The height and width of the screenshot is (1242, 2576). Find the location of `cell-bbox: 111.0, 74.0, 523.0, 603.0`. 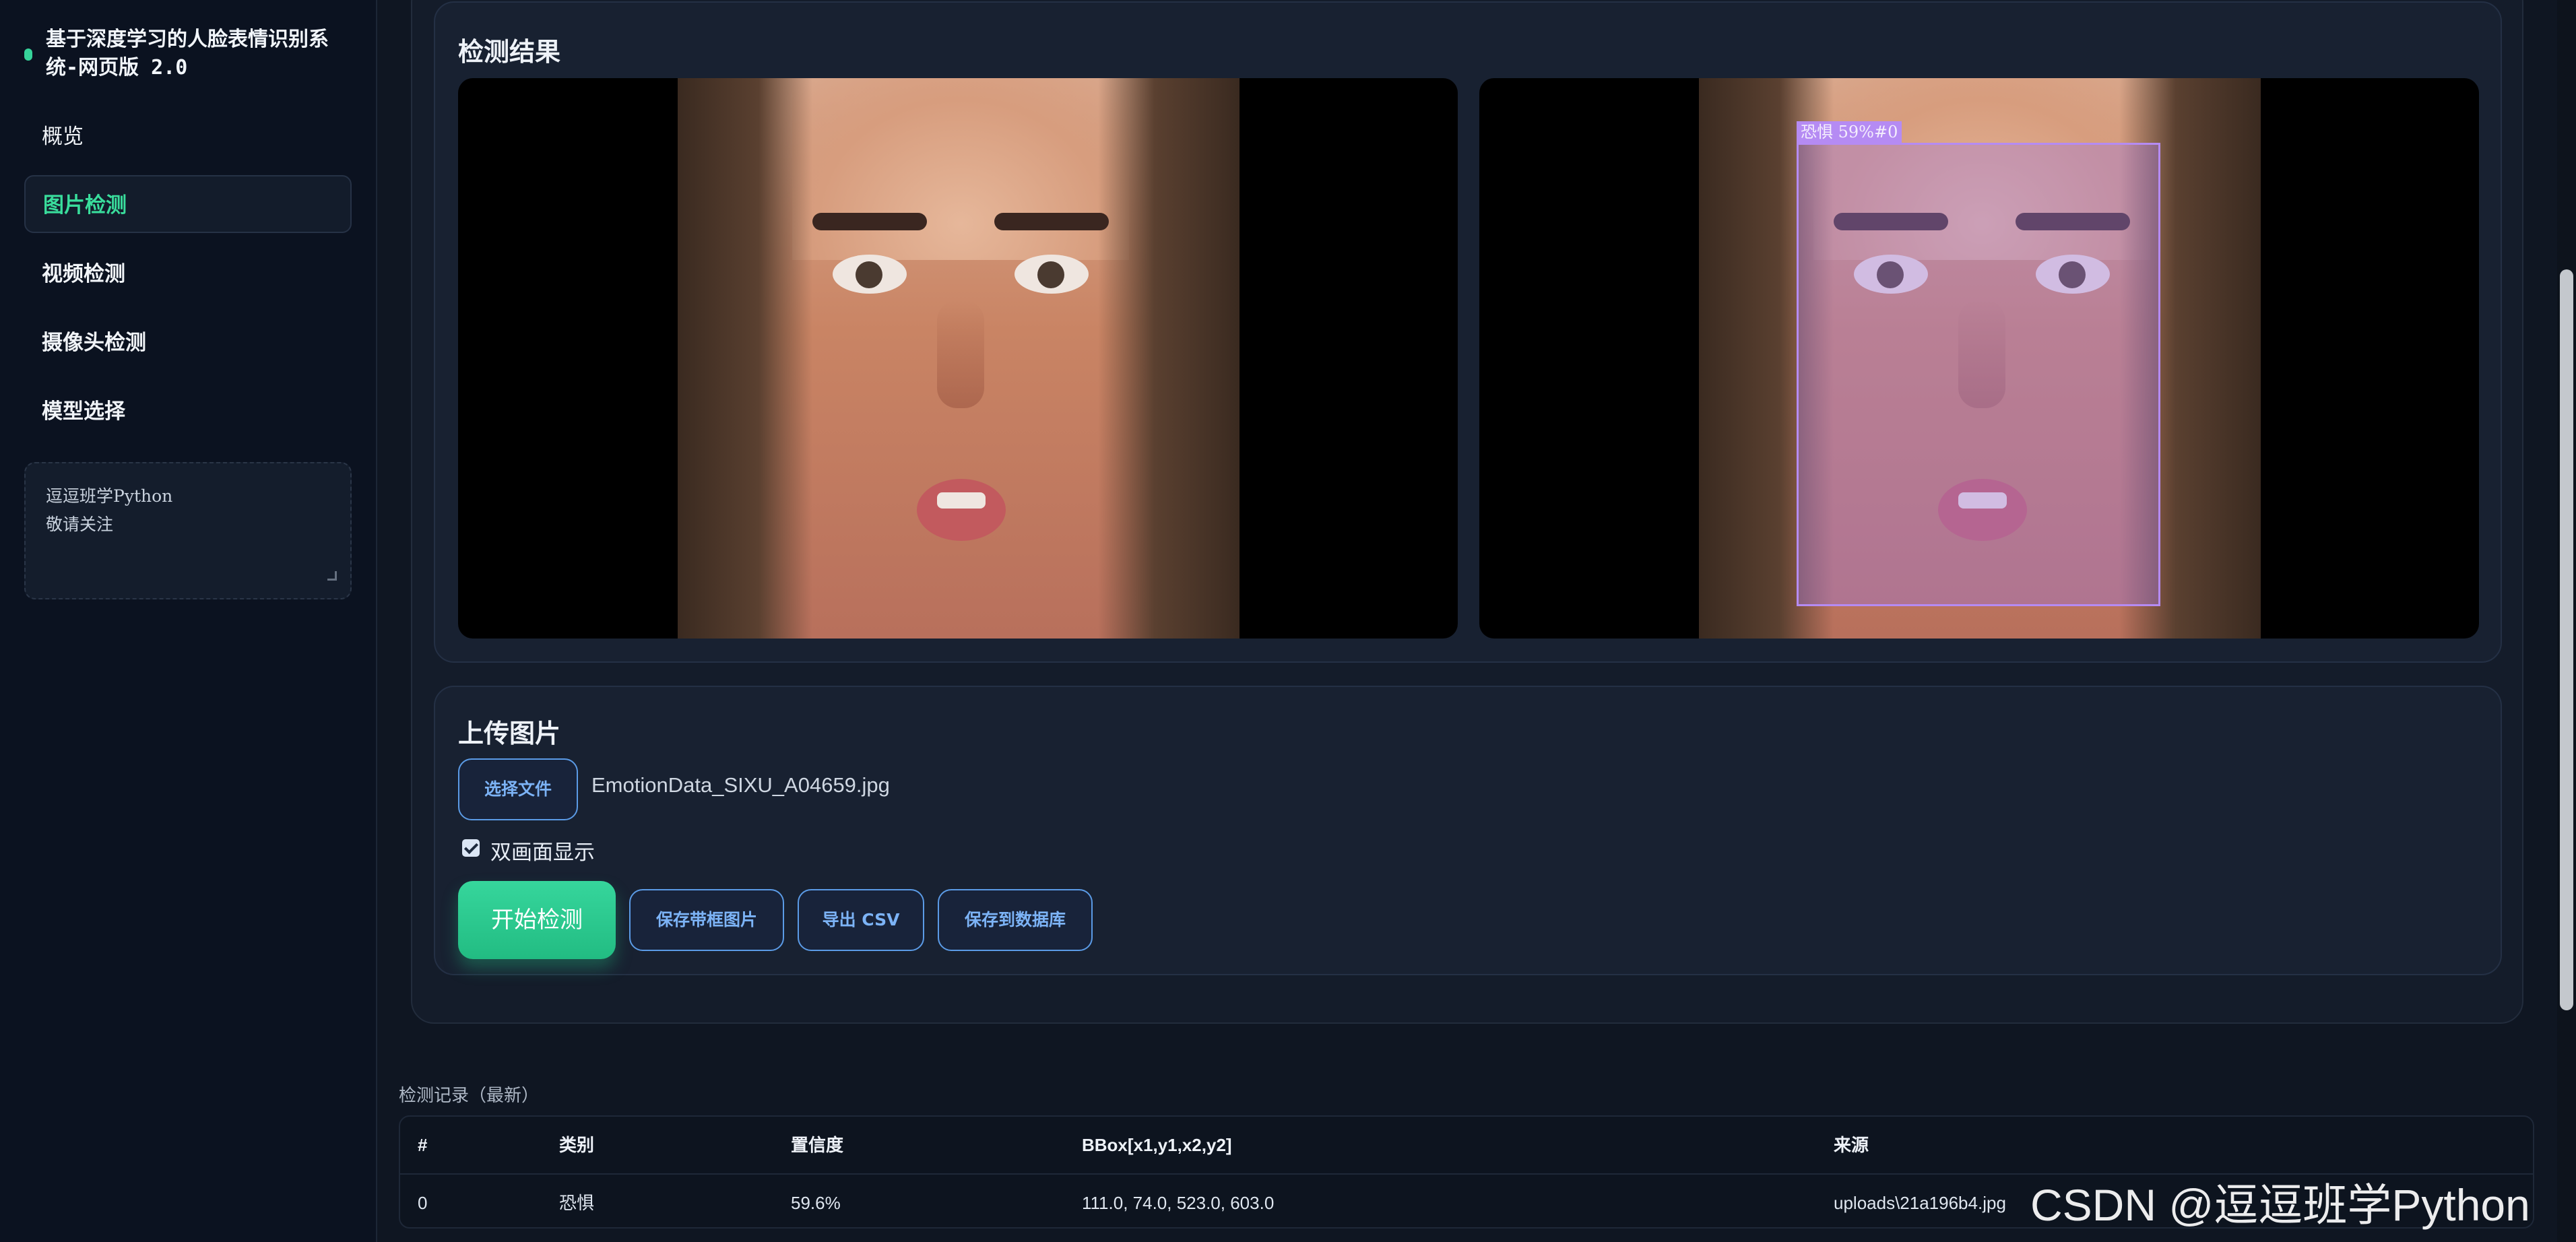

cell-bbox: 111.0, 74.0, 523.0, 603.0 is located at coordinates (1179, 1203).